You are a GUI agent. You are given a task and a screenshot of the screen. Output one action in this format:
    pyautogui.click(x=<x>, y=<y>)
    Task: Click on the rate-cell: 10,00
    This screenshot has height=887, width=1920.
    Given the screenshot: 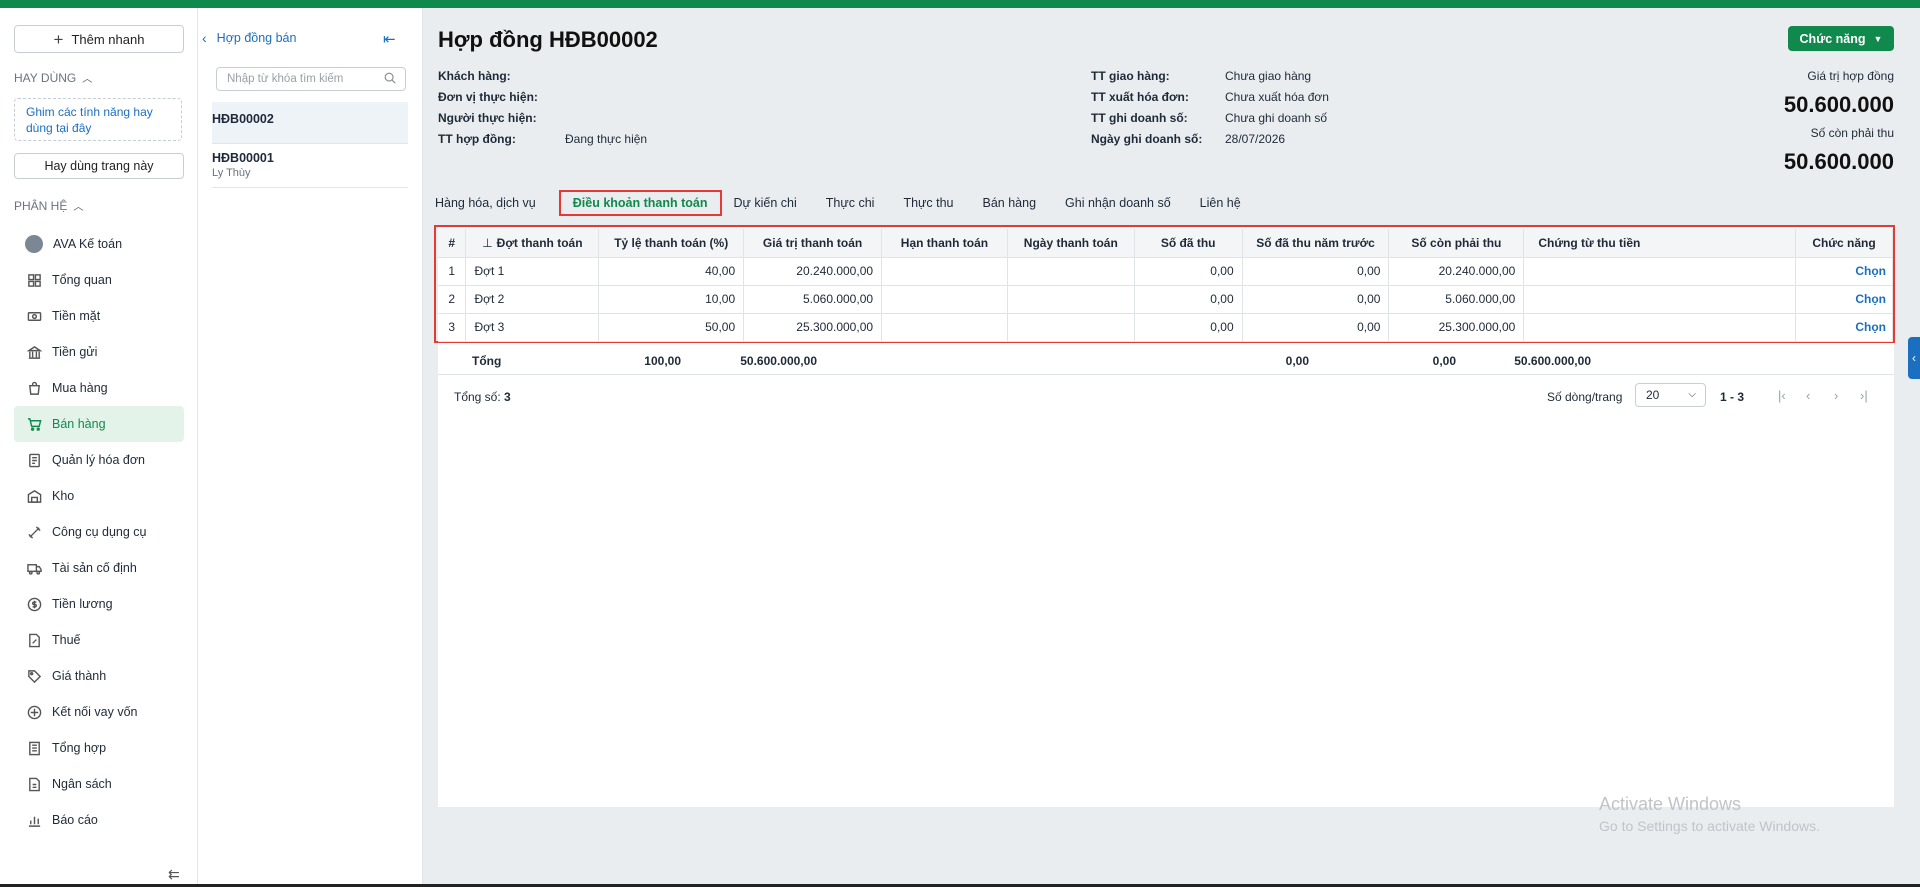 What is the action you would take?
    pyautogui.click(x=671, y=299)
    